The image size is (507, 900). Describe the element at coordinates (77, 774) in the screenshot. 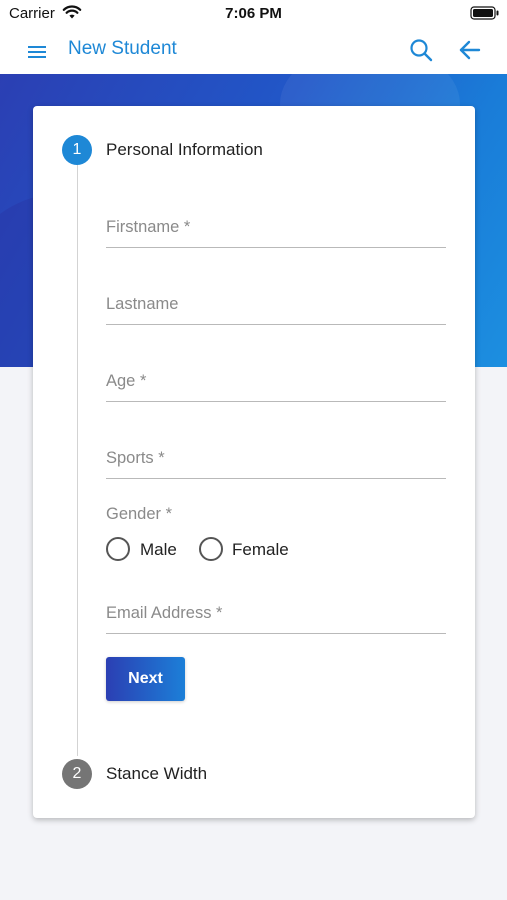

I see `step-2-indicator: 2` at that location.